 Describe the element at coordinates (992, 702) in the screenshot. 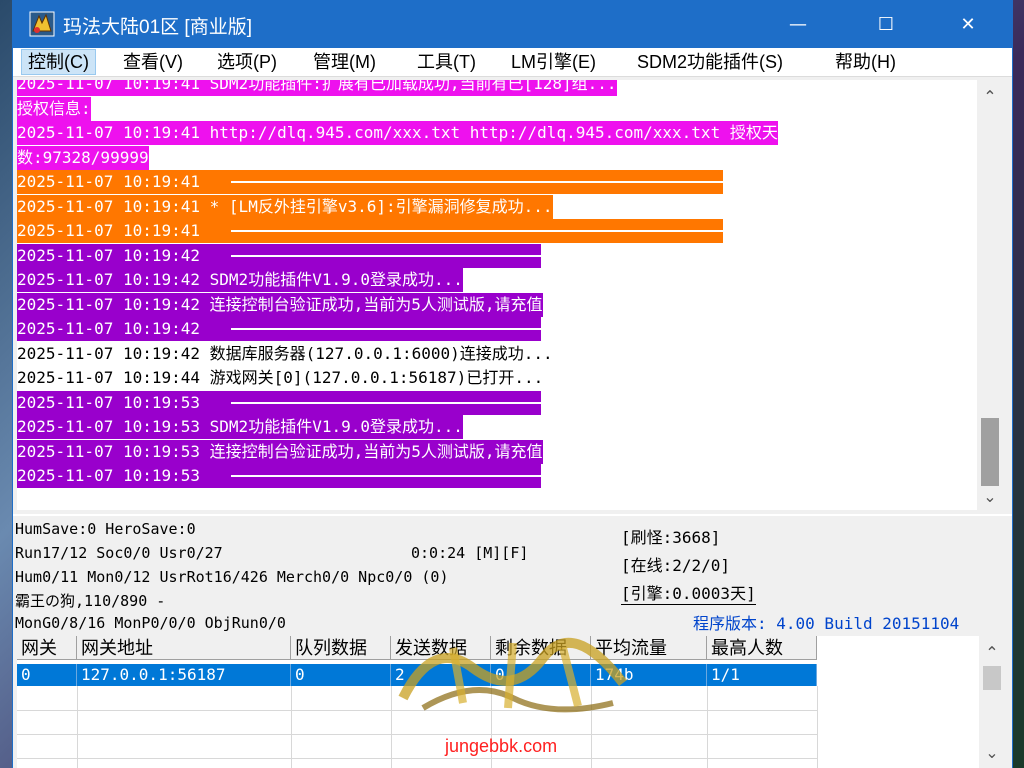

I see `table-scrollbar: ⌃ ⌄` at that location.